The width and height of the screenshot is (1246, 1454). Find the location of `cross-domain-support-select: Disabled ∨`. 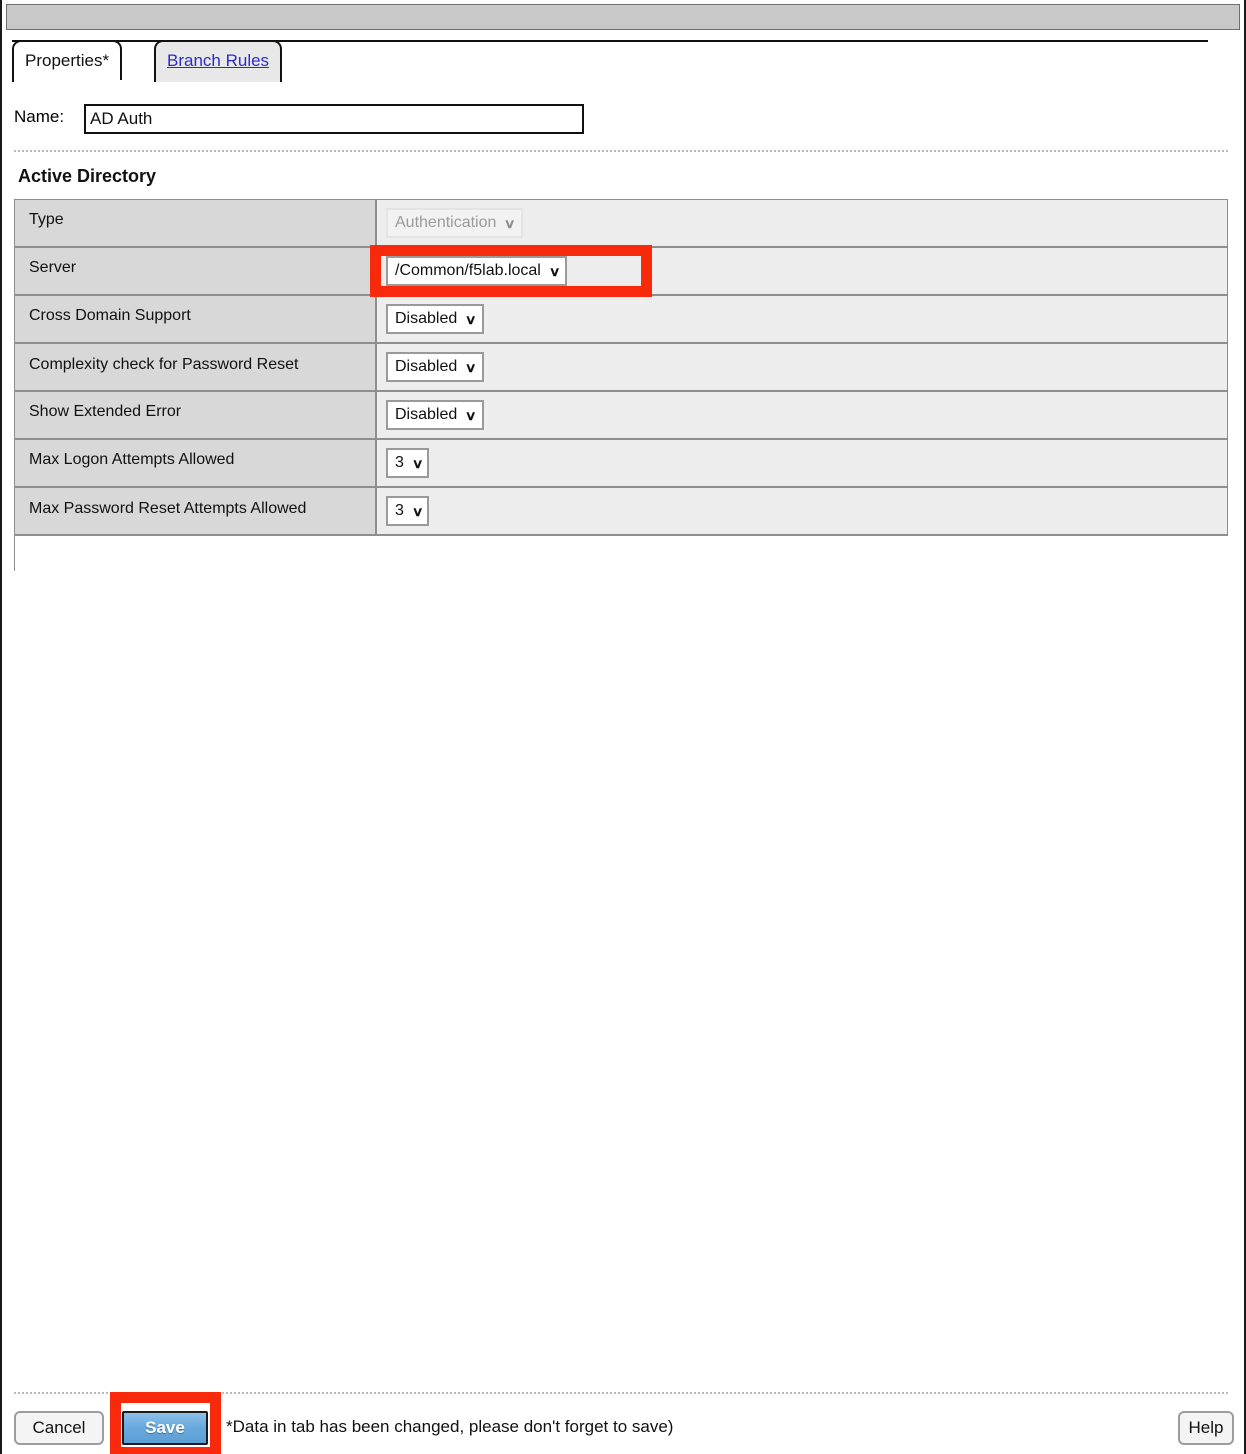

cross-domain-support-select: Disabled ∨ is located at coordinates (435, 319).